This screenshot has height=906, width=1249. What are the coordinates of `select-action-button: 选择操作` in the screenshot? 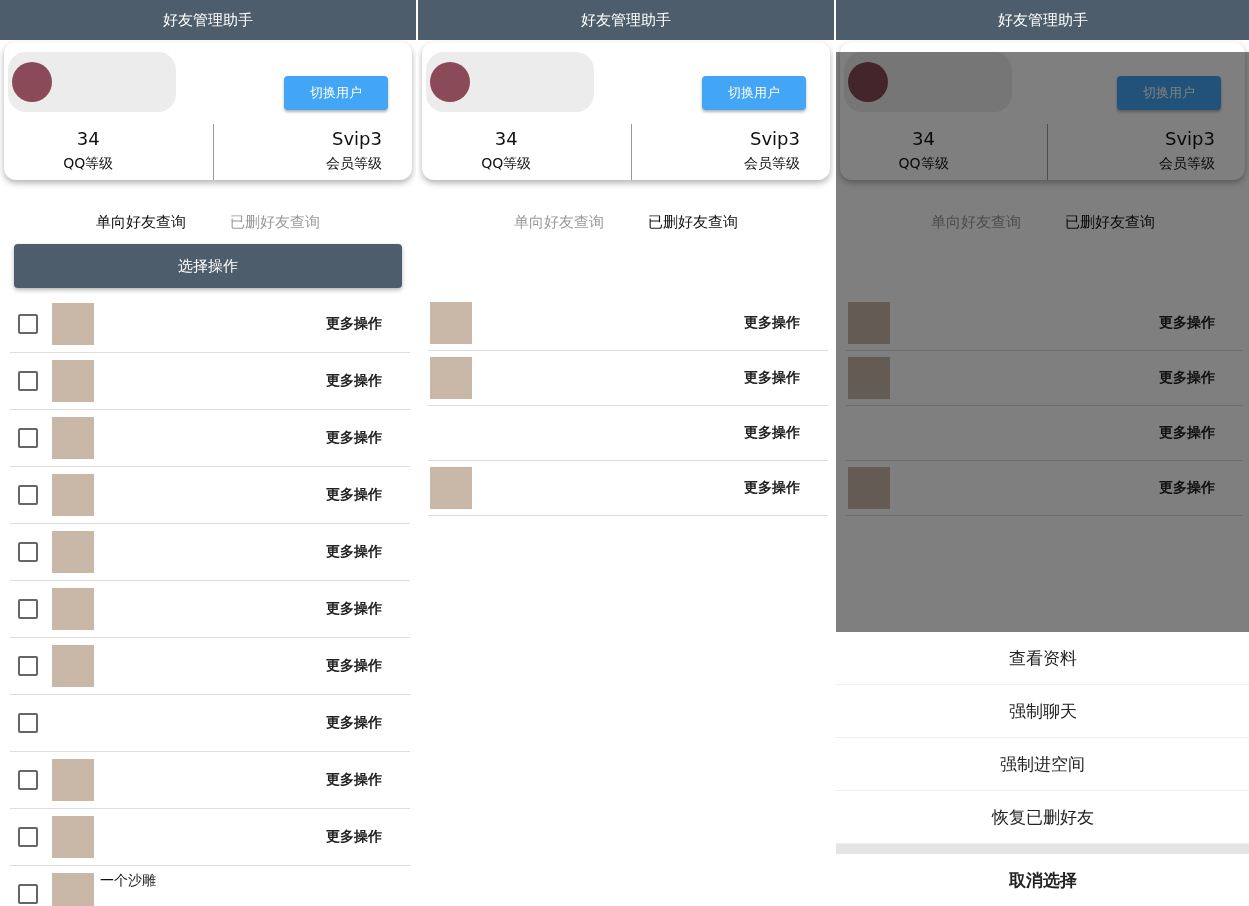 It's located at (208, 266).